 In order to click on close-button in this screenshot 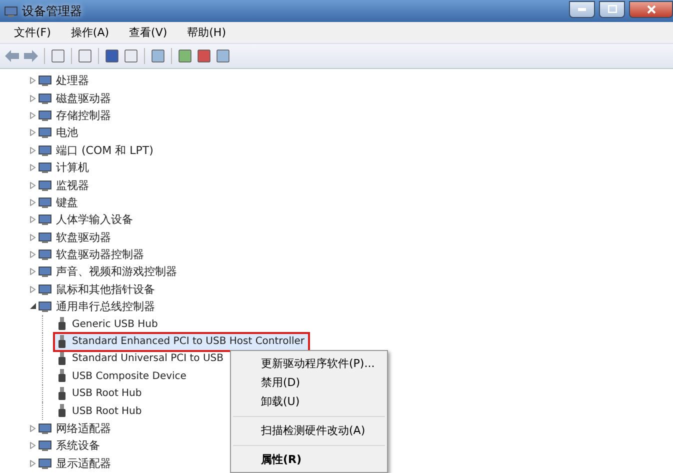, I will do `click(651, 9)`.